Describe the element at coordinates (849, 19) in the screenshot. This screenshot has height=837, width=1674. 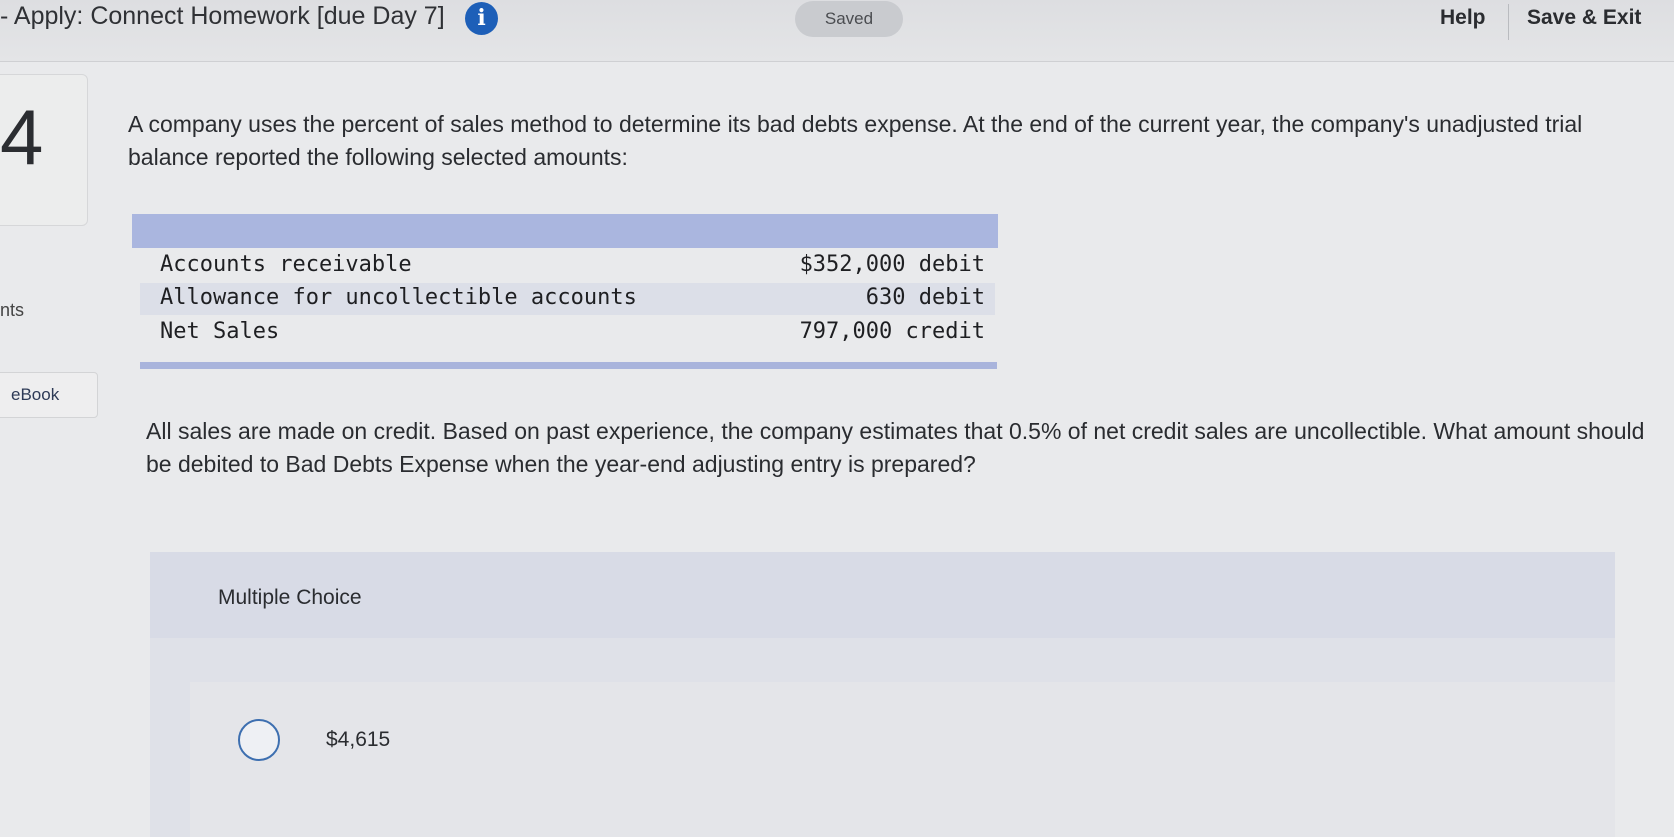
I see `saved-status-badge: Saved` at that location.